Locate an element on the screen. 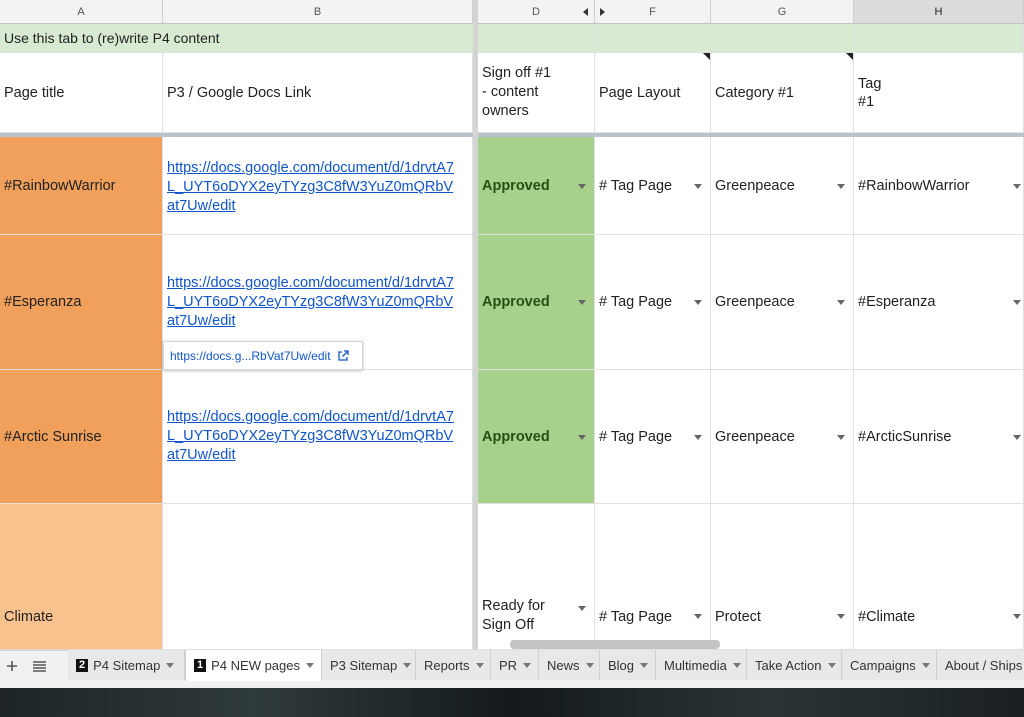 The height and width of the screenshot is (717, 1024). banner-cell-g is located at coordinates (782, 38).